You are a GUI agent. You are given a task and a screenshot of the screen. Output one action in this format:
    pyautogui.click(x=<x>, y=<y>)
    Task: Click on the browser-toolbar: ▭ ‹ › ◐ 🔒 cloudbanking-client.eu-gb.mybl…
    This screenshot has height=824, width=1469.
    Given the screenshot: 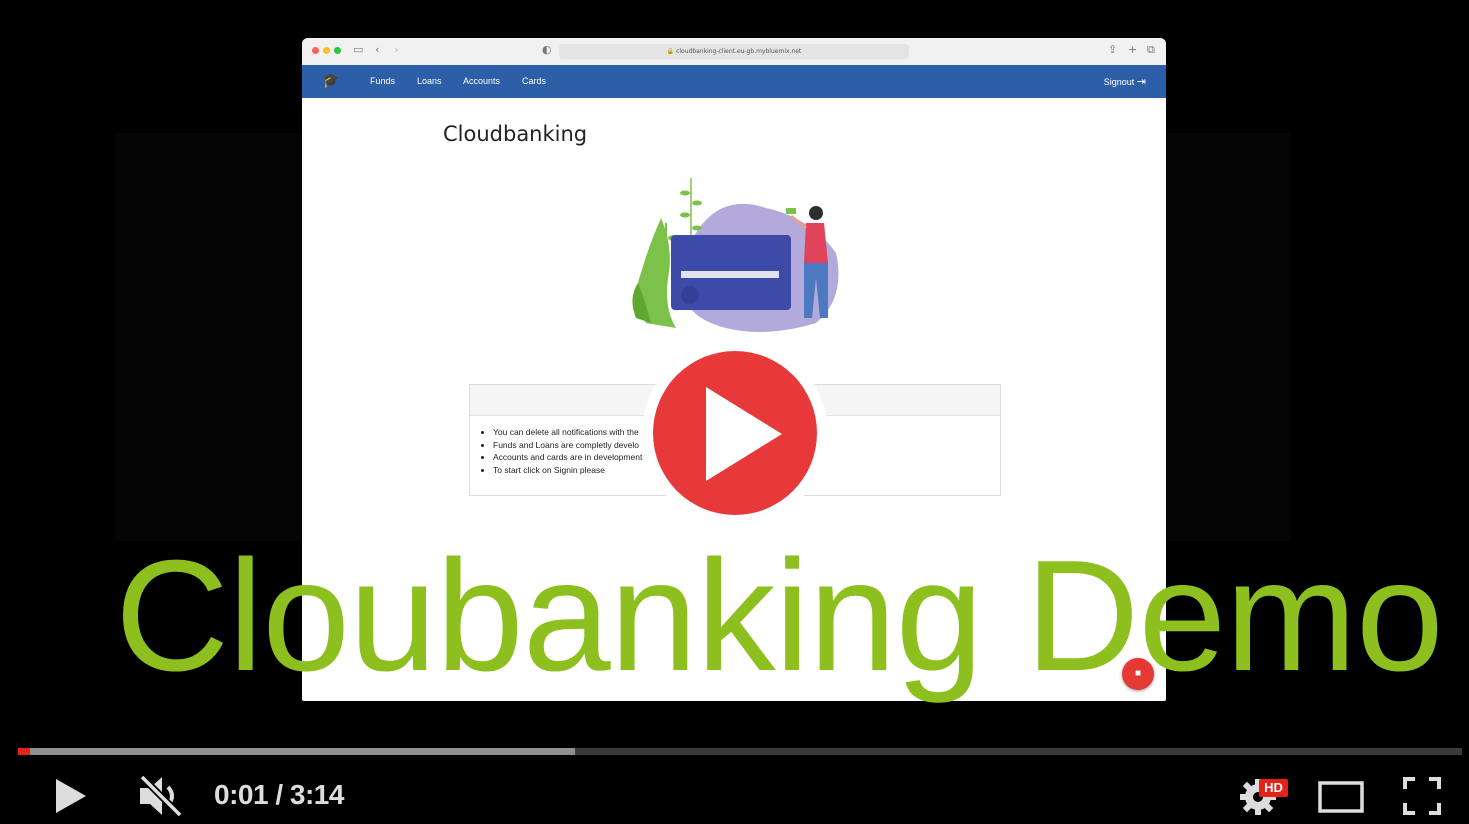 What is the action you would take?
    pyautogui.click(x=734, y=52)
    